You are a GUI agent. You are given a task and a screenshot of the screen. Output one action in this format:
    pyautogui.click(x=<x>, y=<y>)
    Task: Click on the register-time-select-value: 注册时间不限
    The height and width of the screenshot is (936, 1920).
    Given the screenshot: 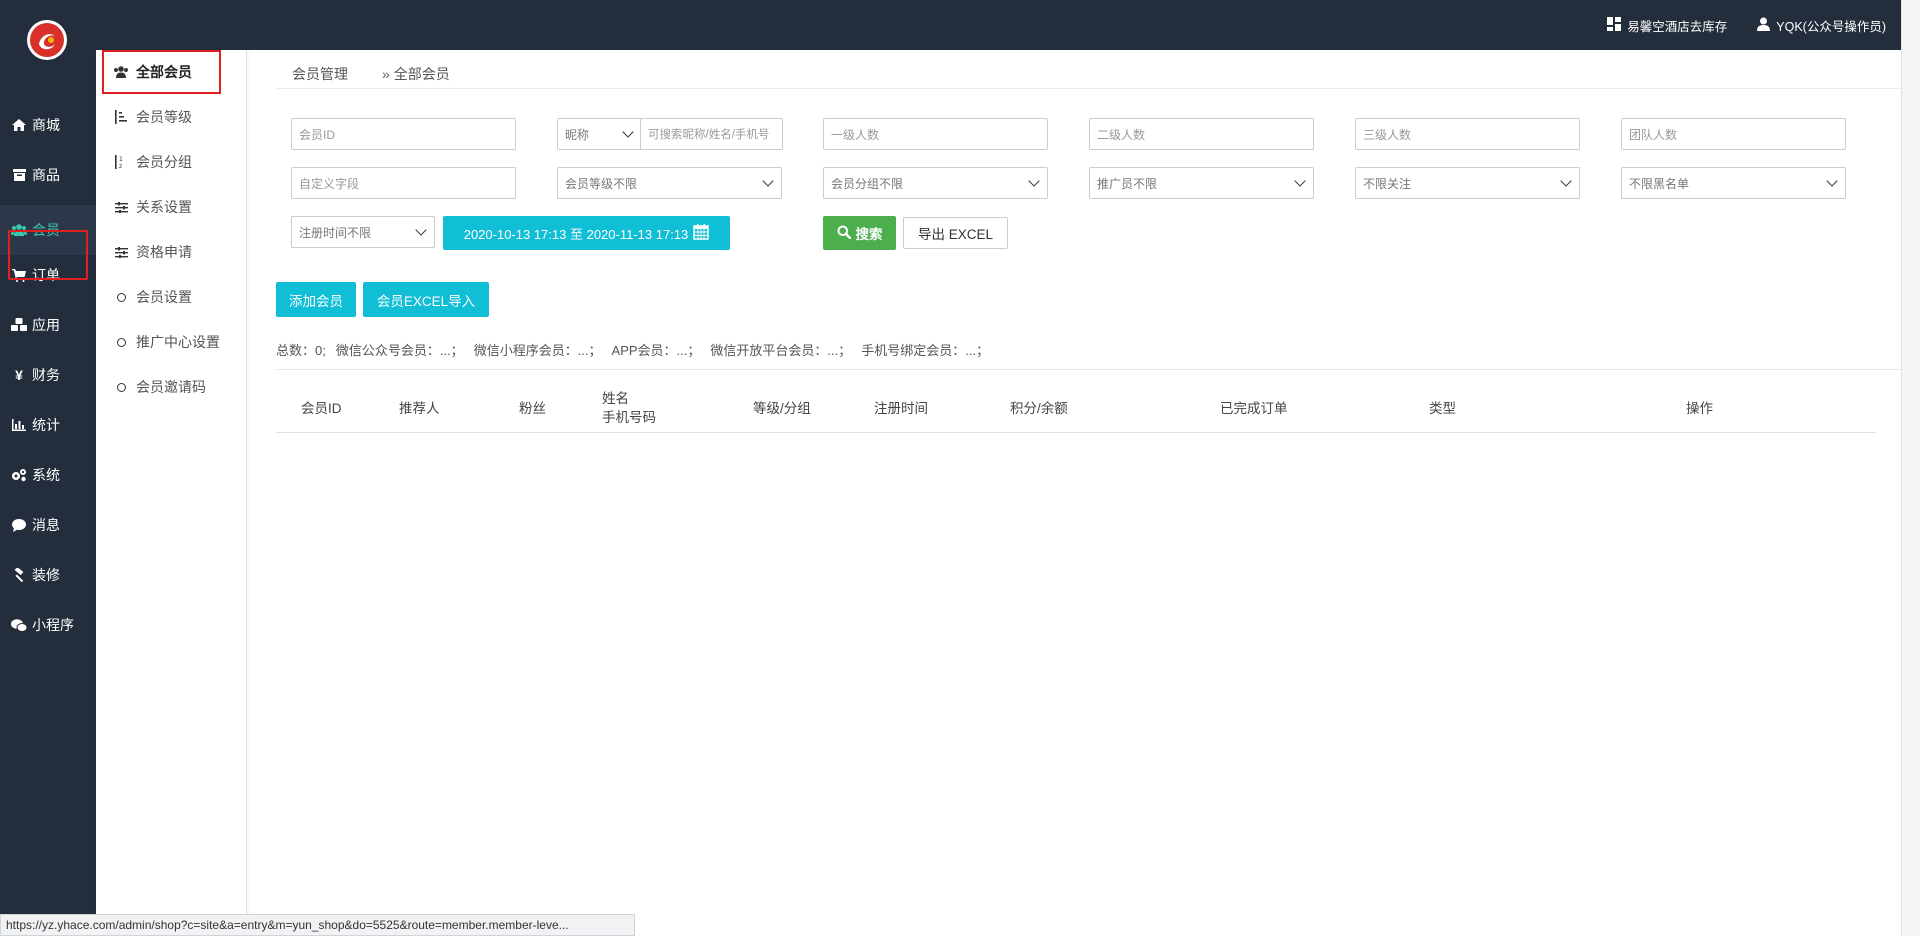 What is the action you would take?
    pyautogui.click(x=335, y=232)
    